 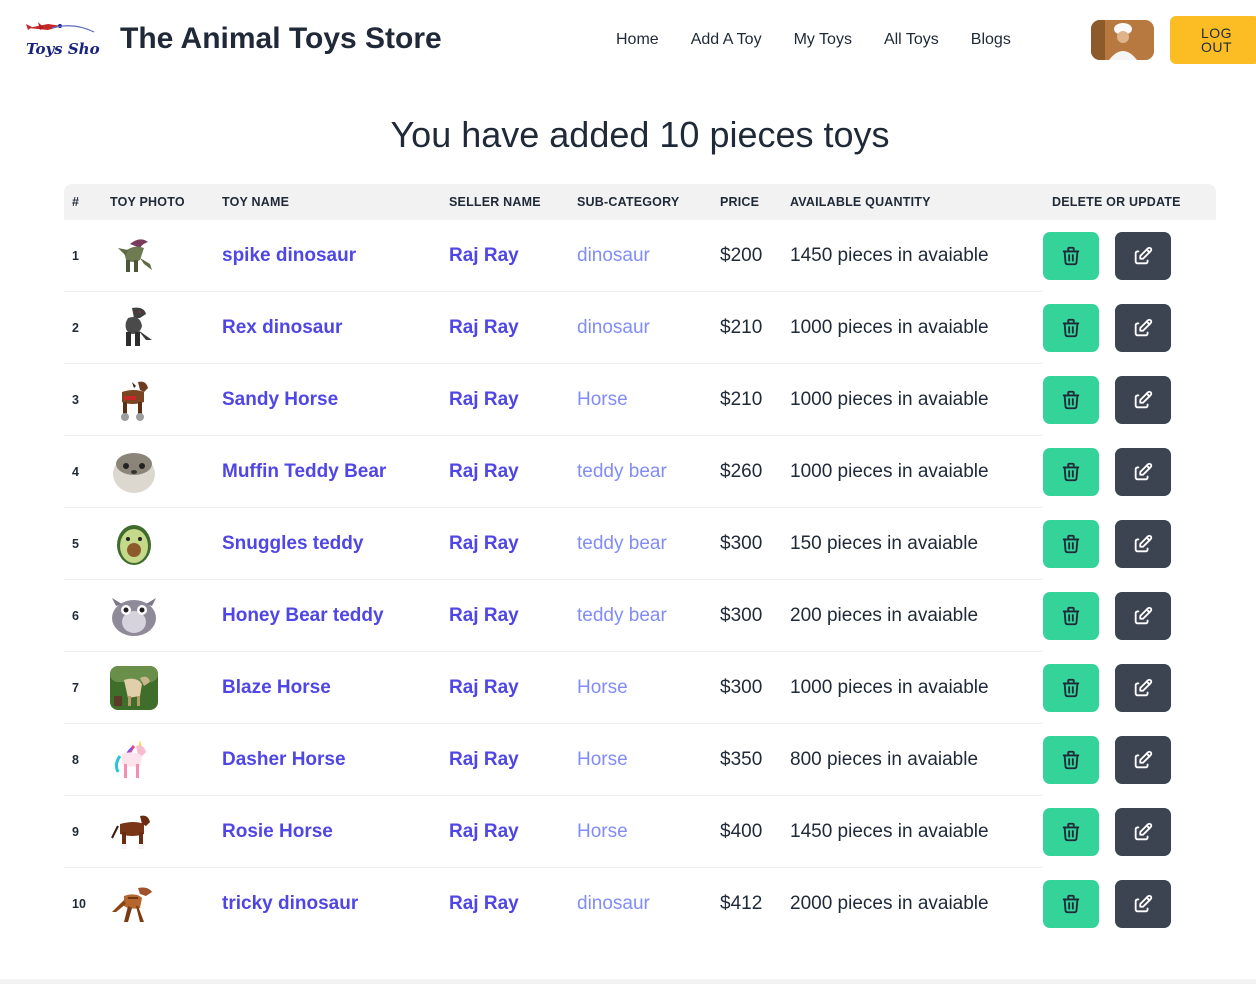 What do you see at coordinates (741, 255) in the screenshot?
I see `toy-price: $200` at bounding box center [741, 255].